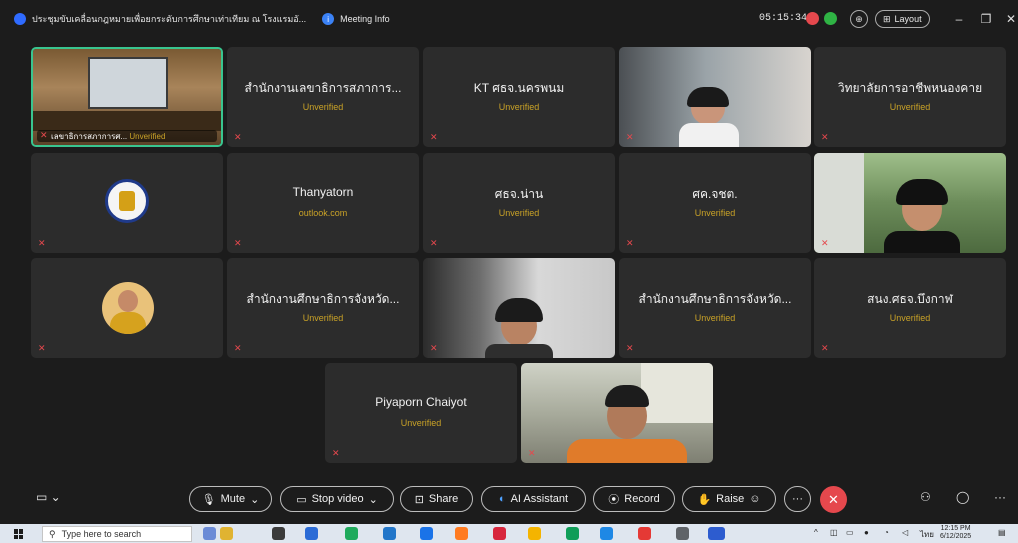 The width and height of the screenshot is (1018, 543). I want to click on mute-label: Mute, so click(233, 499).